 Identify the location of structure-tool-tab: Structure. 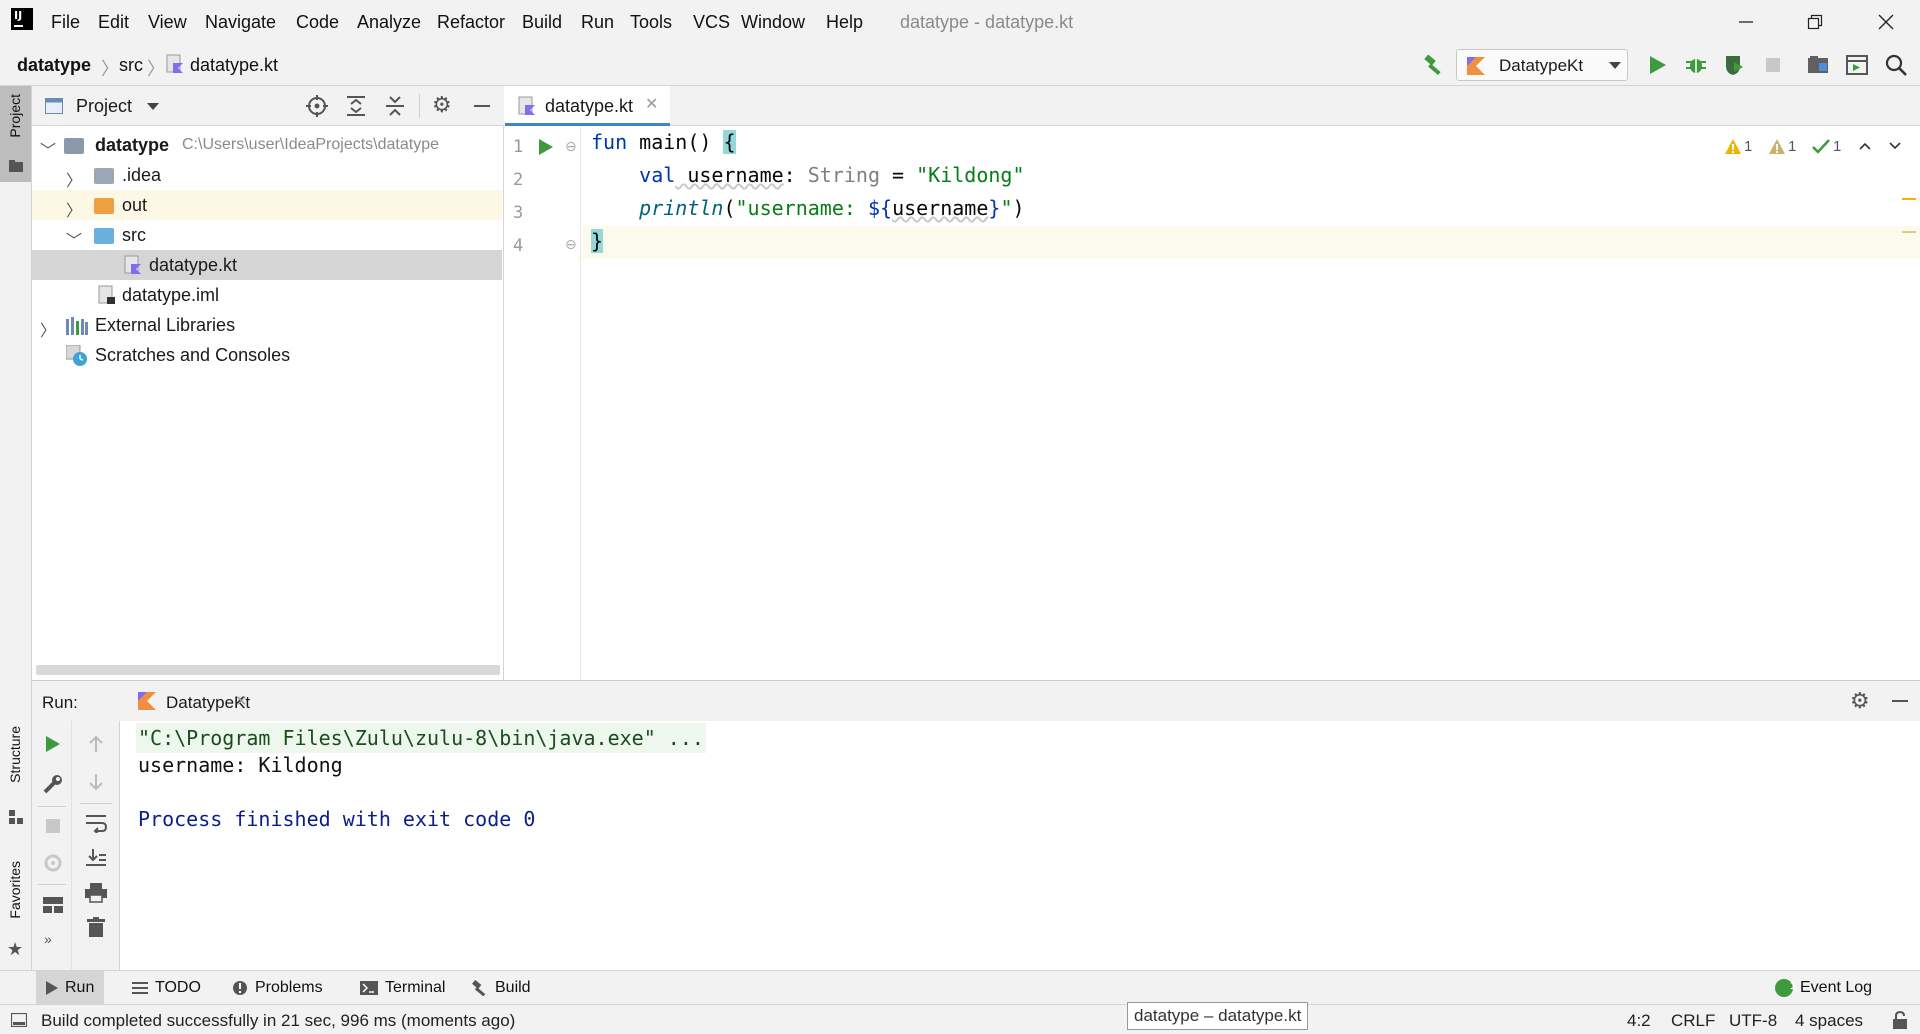
(15, 776).